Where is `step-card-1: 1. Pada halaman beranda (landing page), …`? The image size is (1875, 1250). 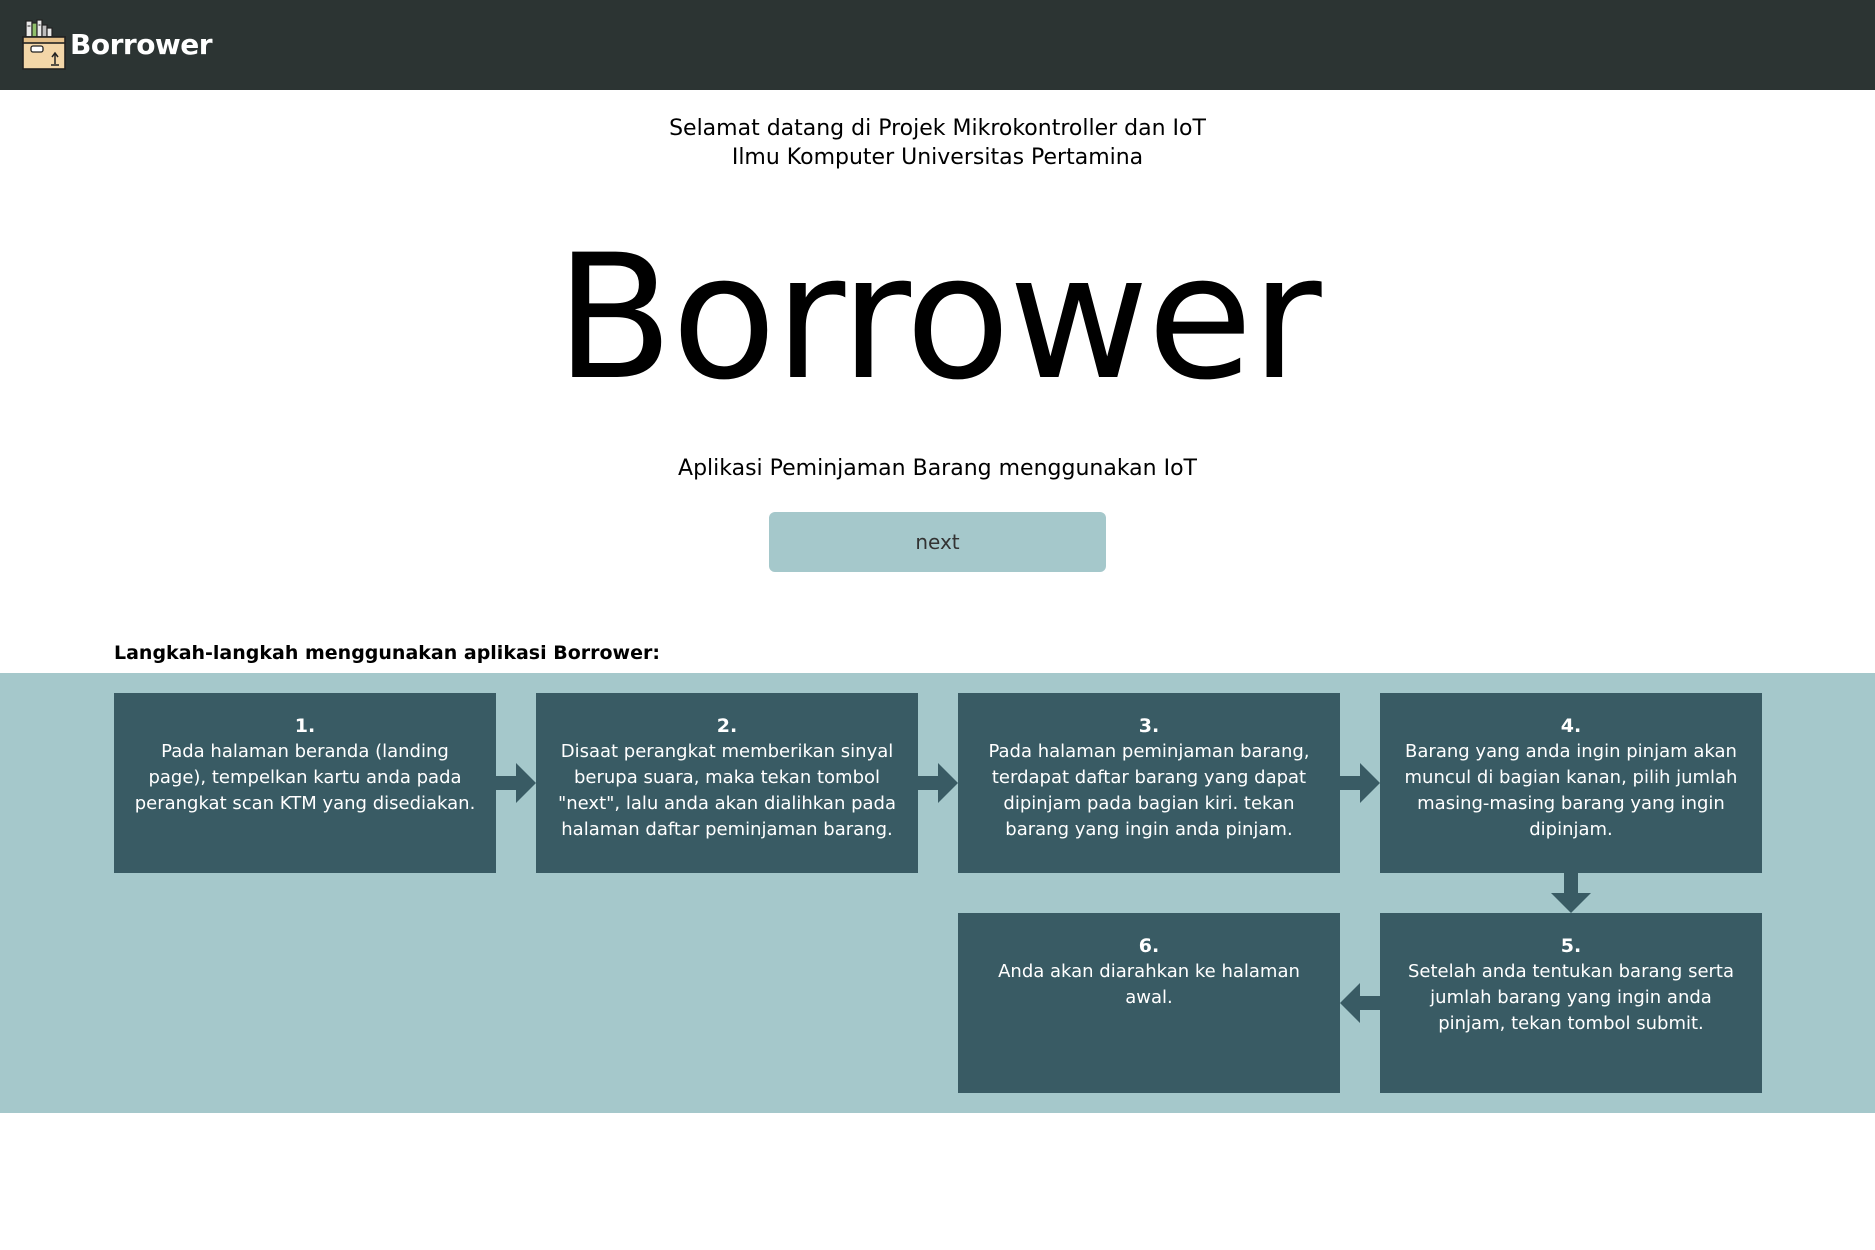 step-card-1: 1. Pada halaman beranda (landing page), … is located at coordinates (305, 783).